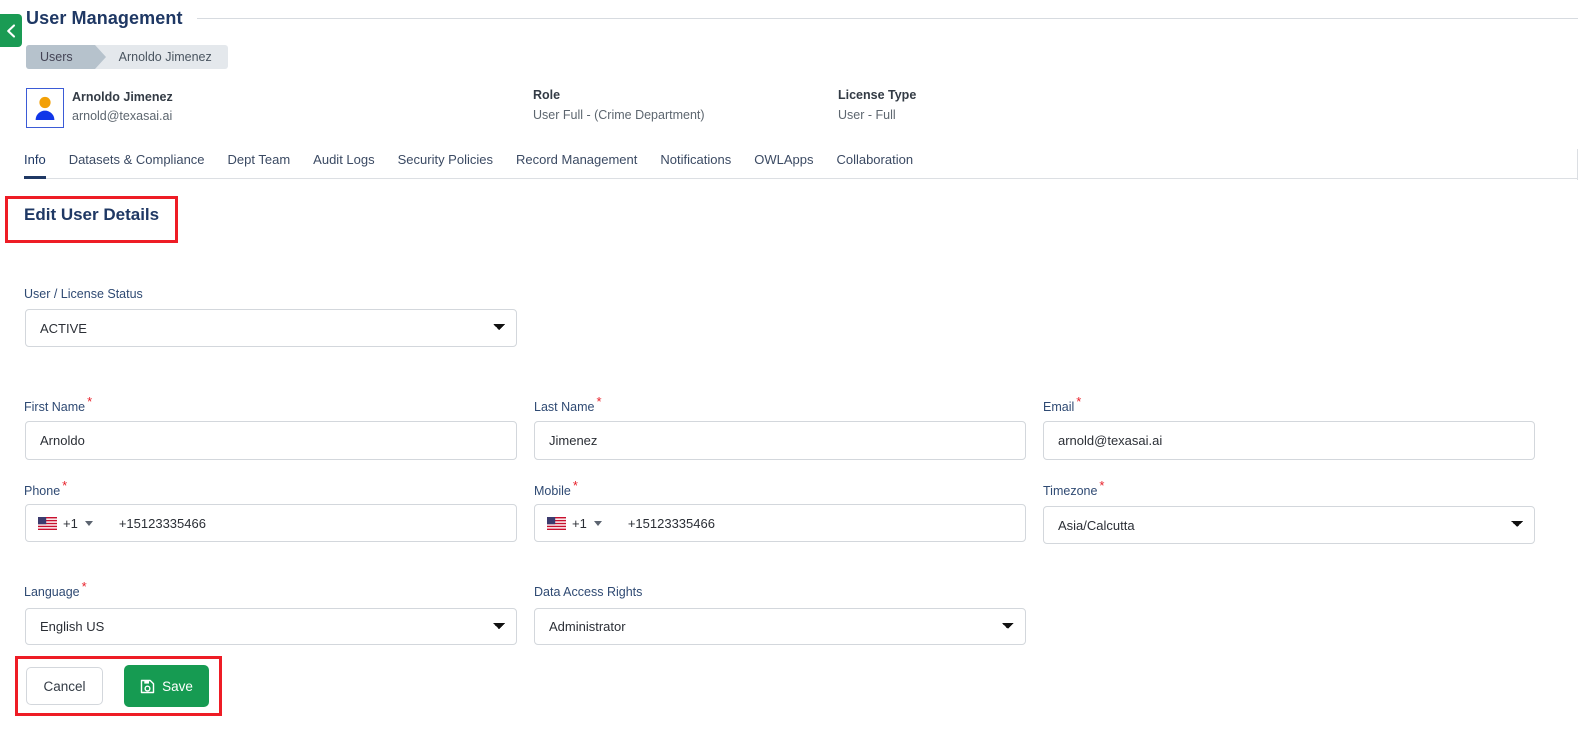 This screenshot has height=729, width=1588. What do you see at coordinates (104, 18) in the screenshot?
I see `page-title: User Management` at bounding box center [104, 18].